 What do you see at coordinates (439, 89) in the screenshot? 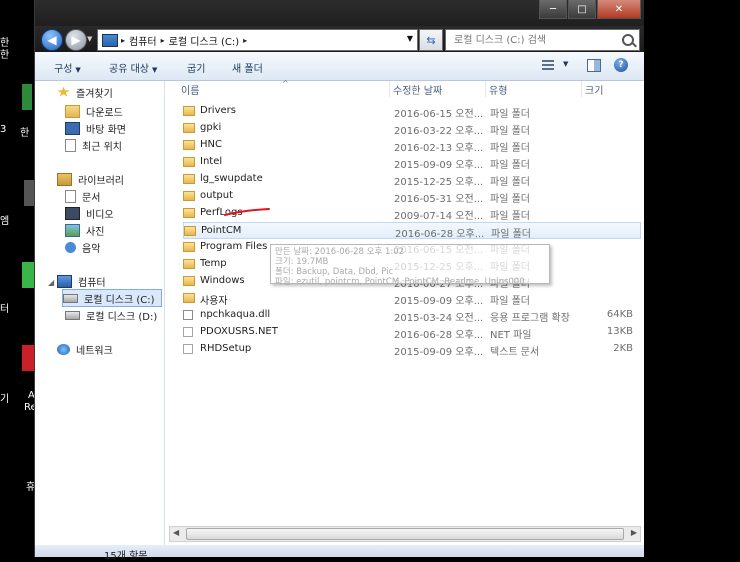
I see `column-header-date: 수정한 날짜` at bounding box center [439, 89].